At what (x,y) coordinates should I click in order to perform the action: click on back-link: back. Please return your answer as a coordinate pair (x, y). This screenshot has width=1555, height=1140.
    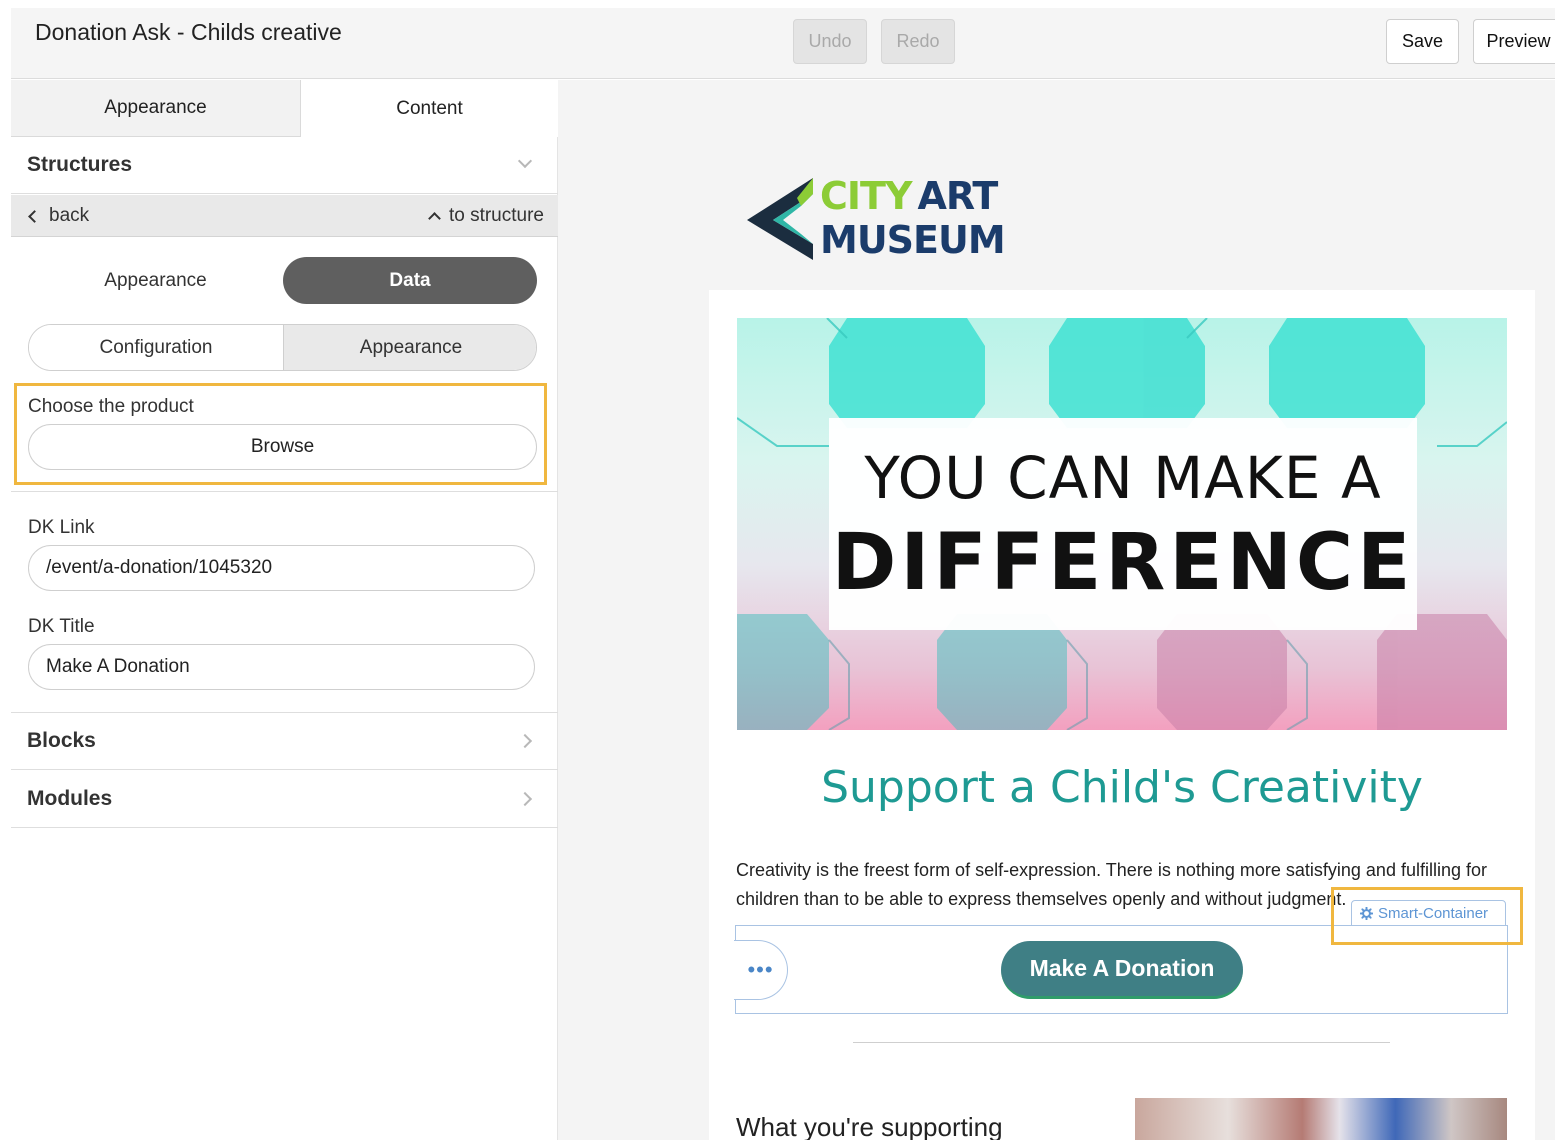
    Looking at the image, I should click on (58, 216).